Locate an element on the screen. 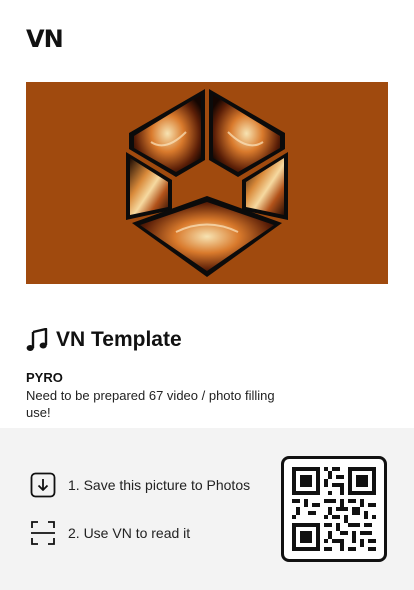 The image size is (414, 590). qr-code-pattern is located at coordinates (334, 509).